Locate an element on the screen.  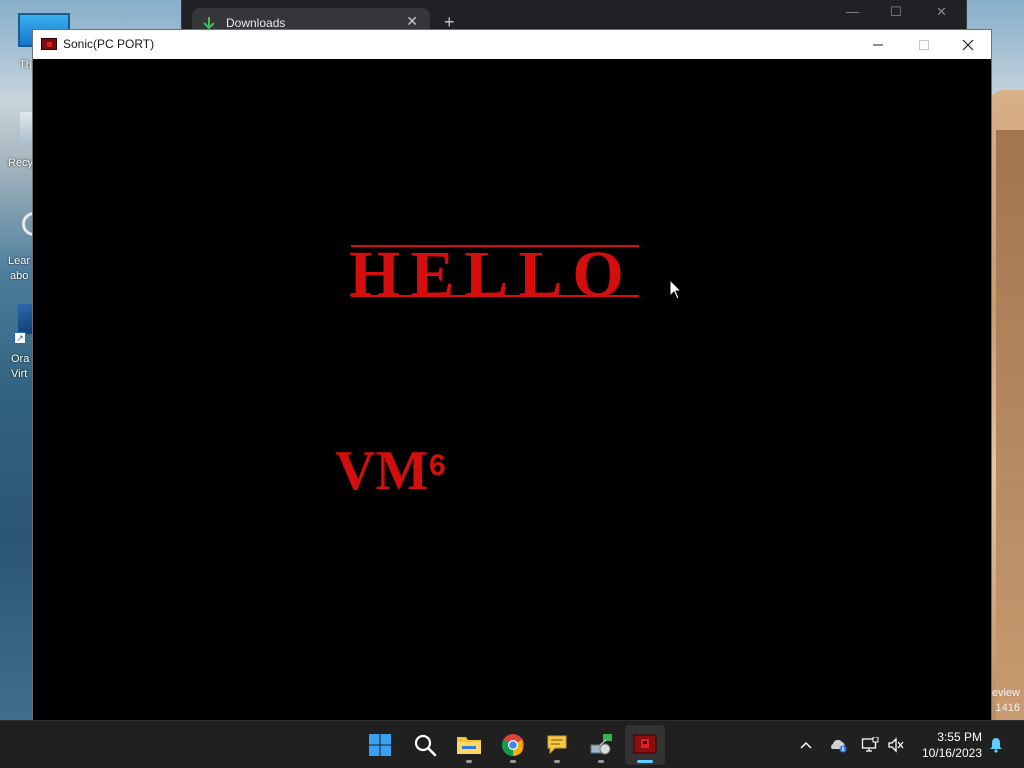
minimize-icon is located at coordinates (878, 44).